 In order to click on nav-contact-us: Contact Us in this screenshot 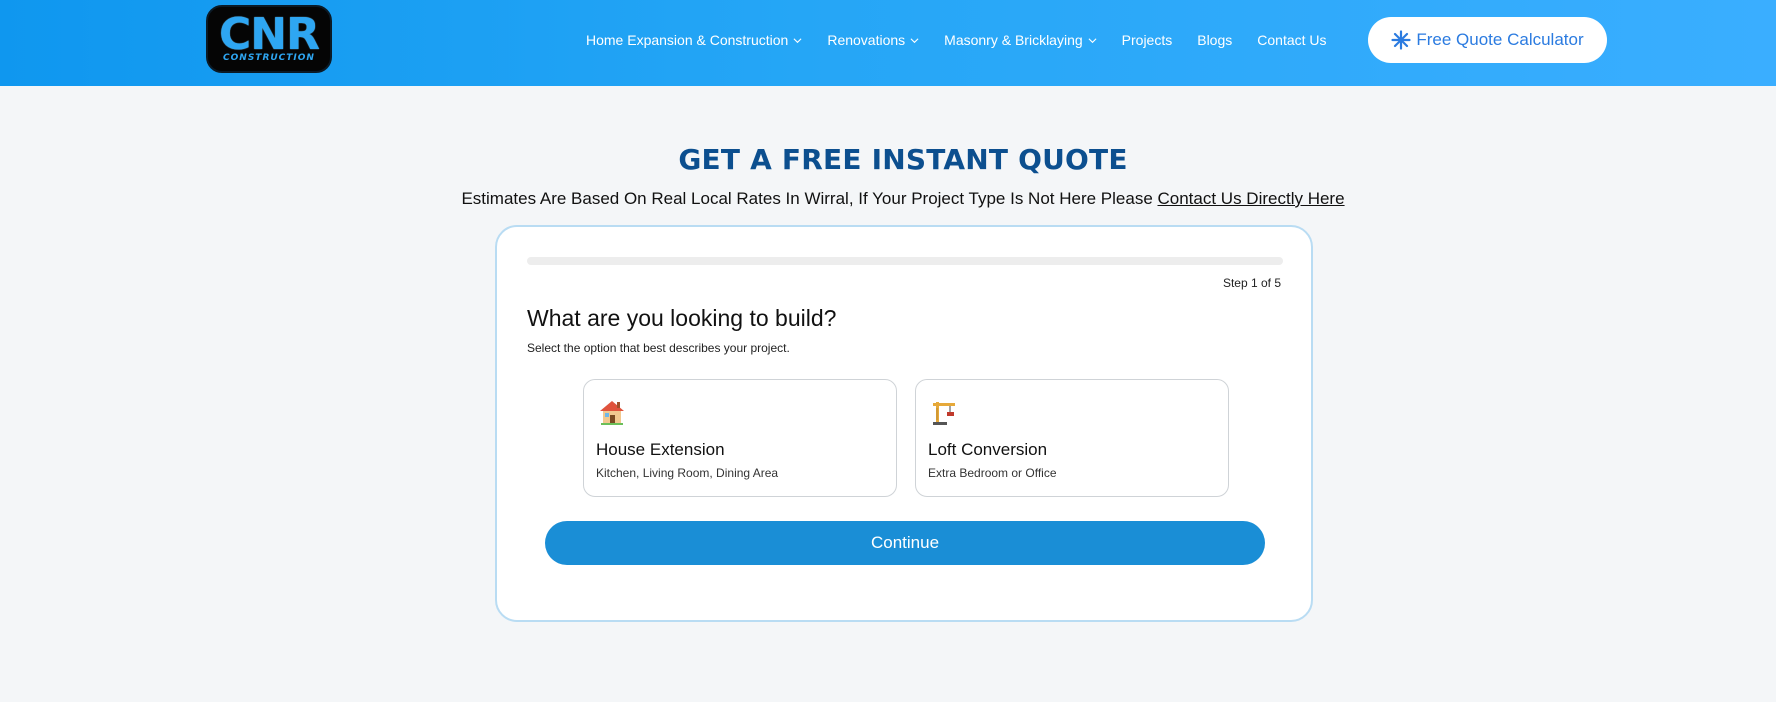, I will do `click(1291, 40)`.